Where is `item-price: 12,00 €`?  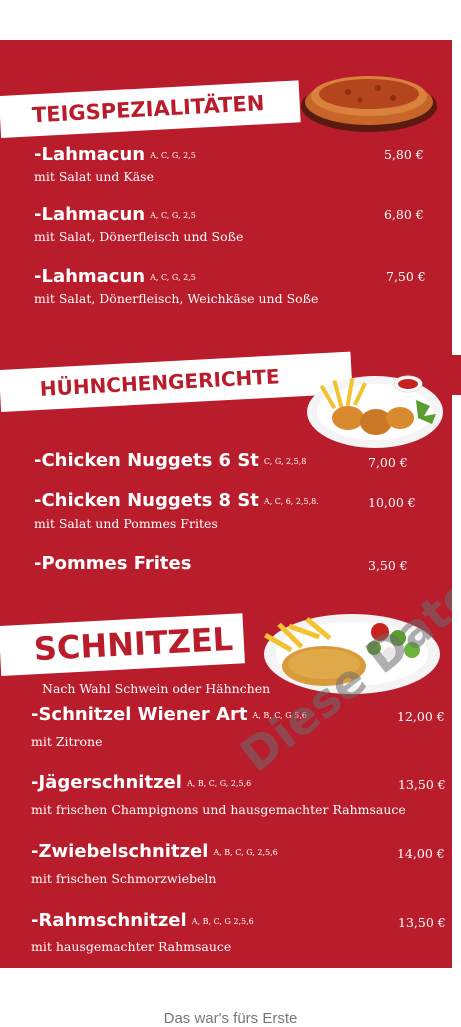 item-price: 12,00 € is located at coordinates (421, 716).